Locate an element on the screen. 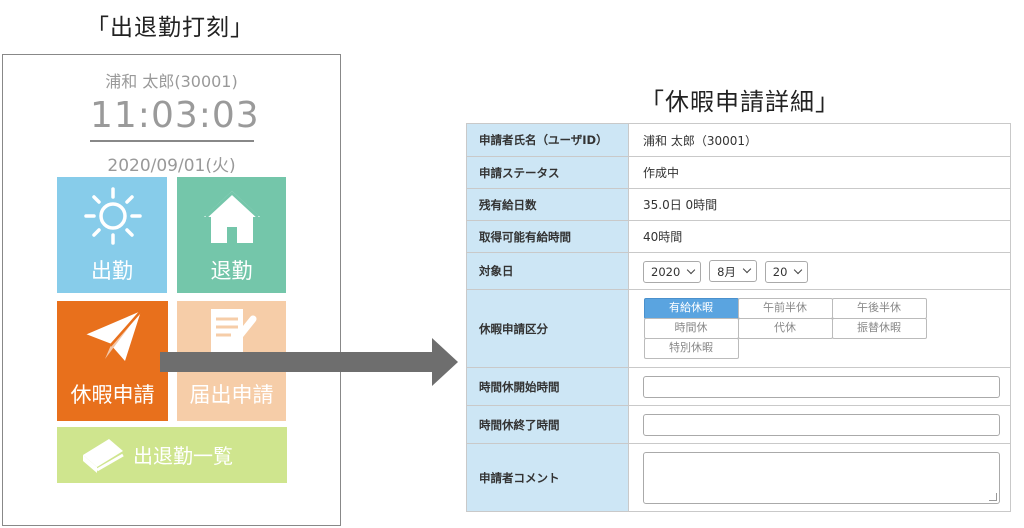  available-hours-label: 取得可能有給時間 is located at coordinates (547, 236).